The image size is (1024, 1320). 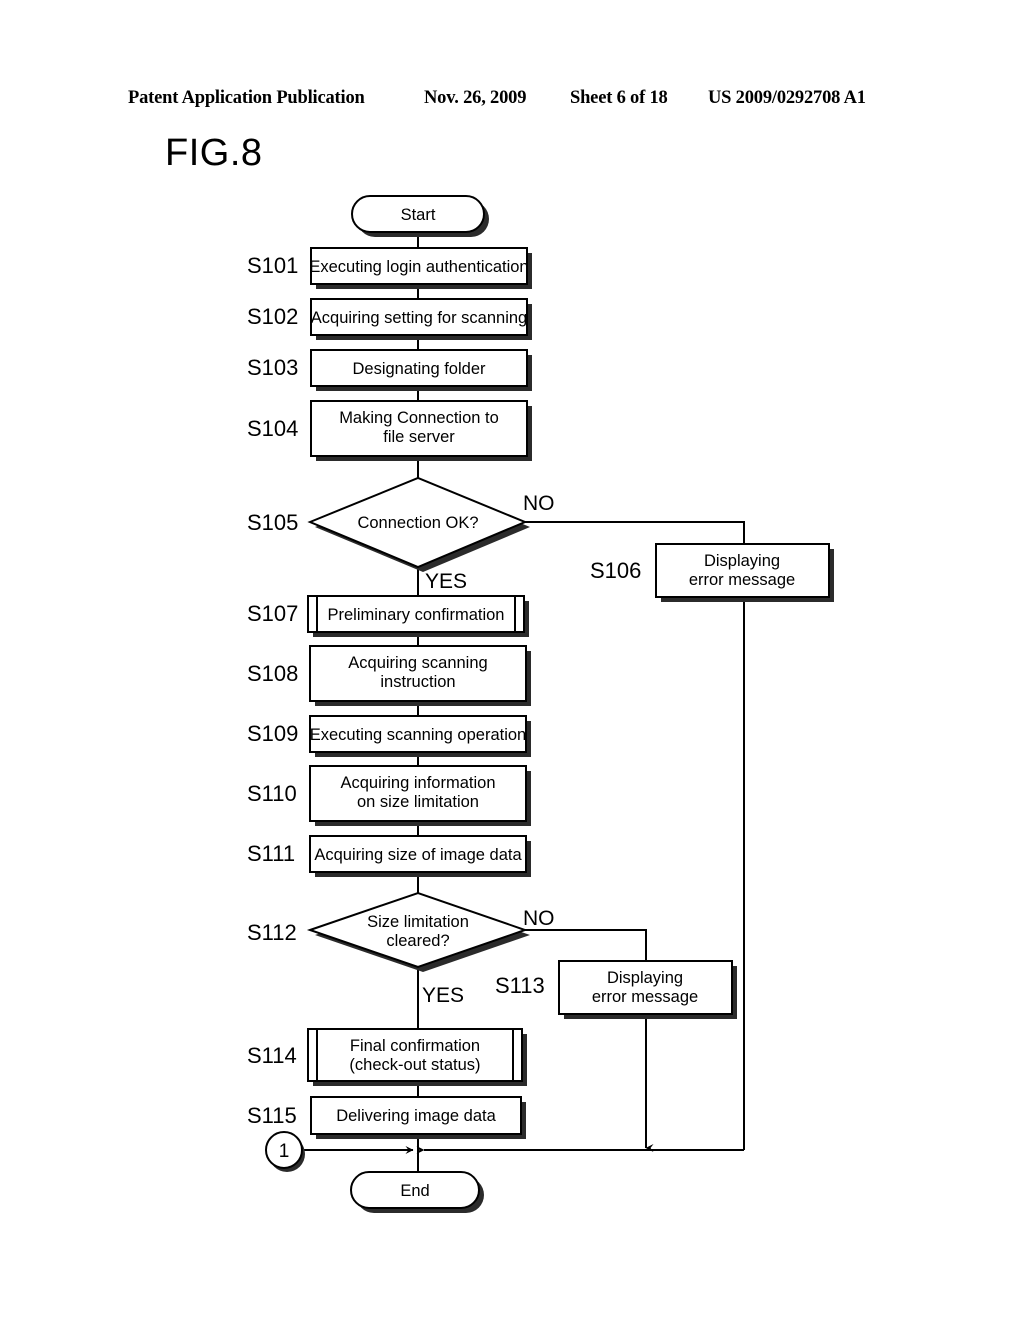 I want to click on process-box-s109: Executing scanning operation, so click(x=420, y=736).